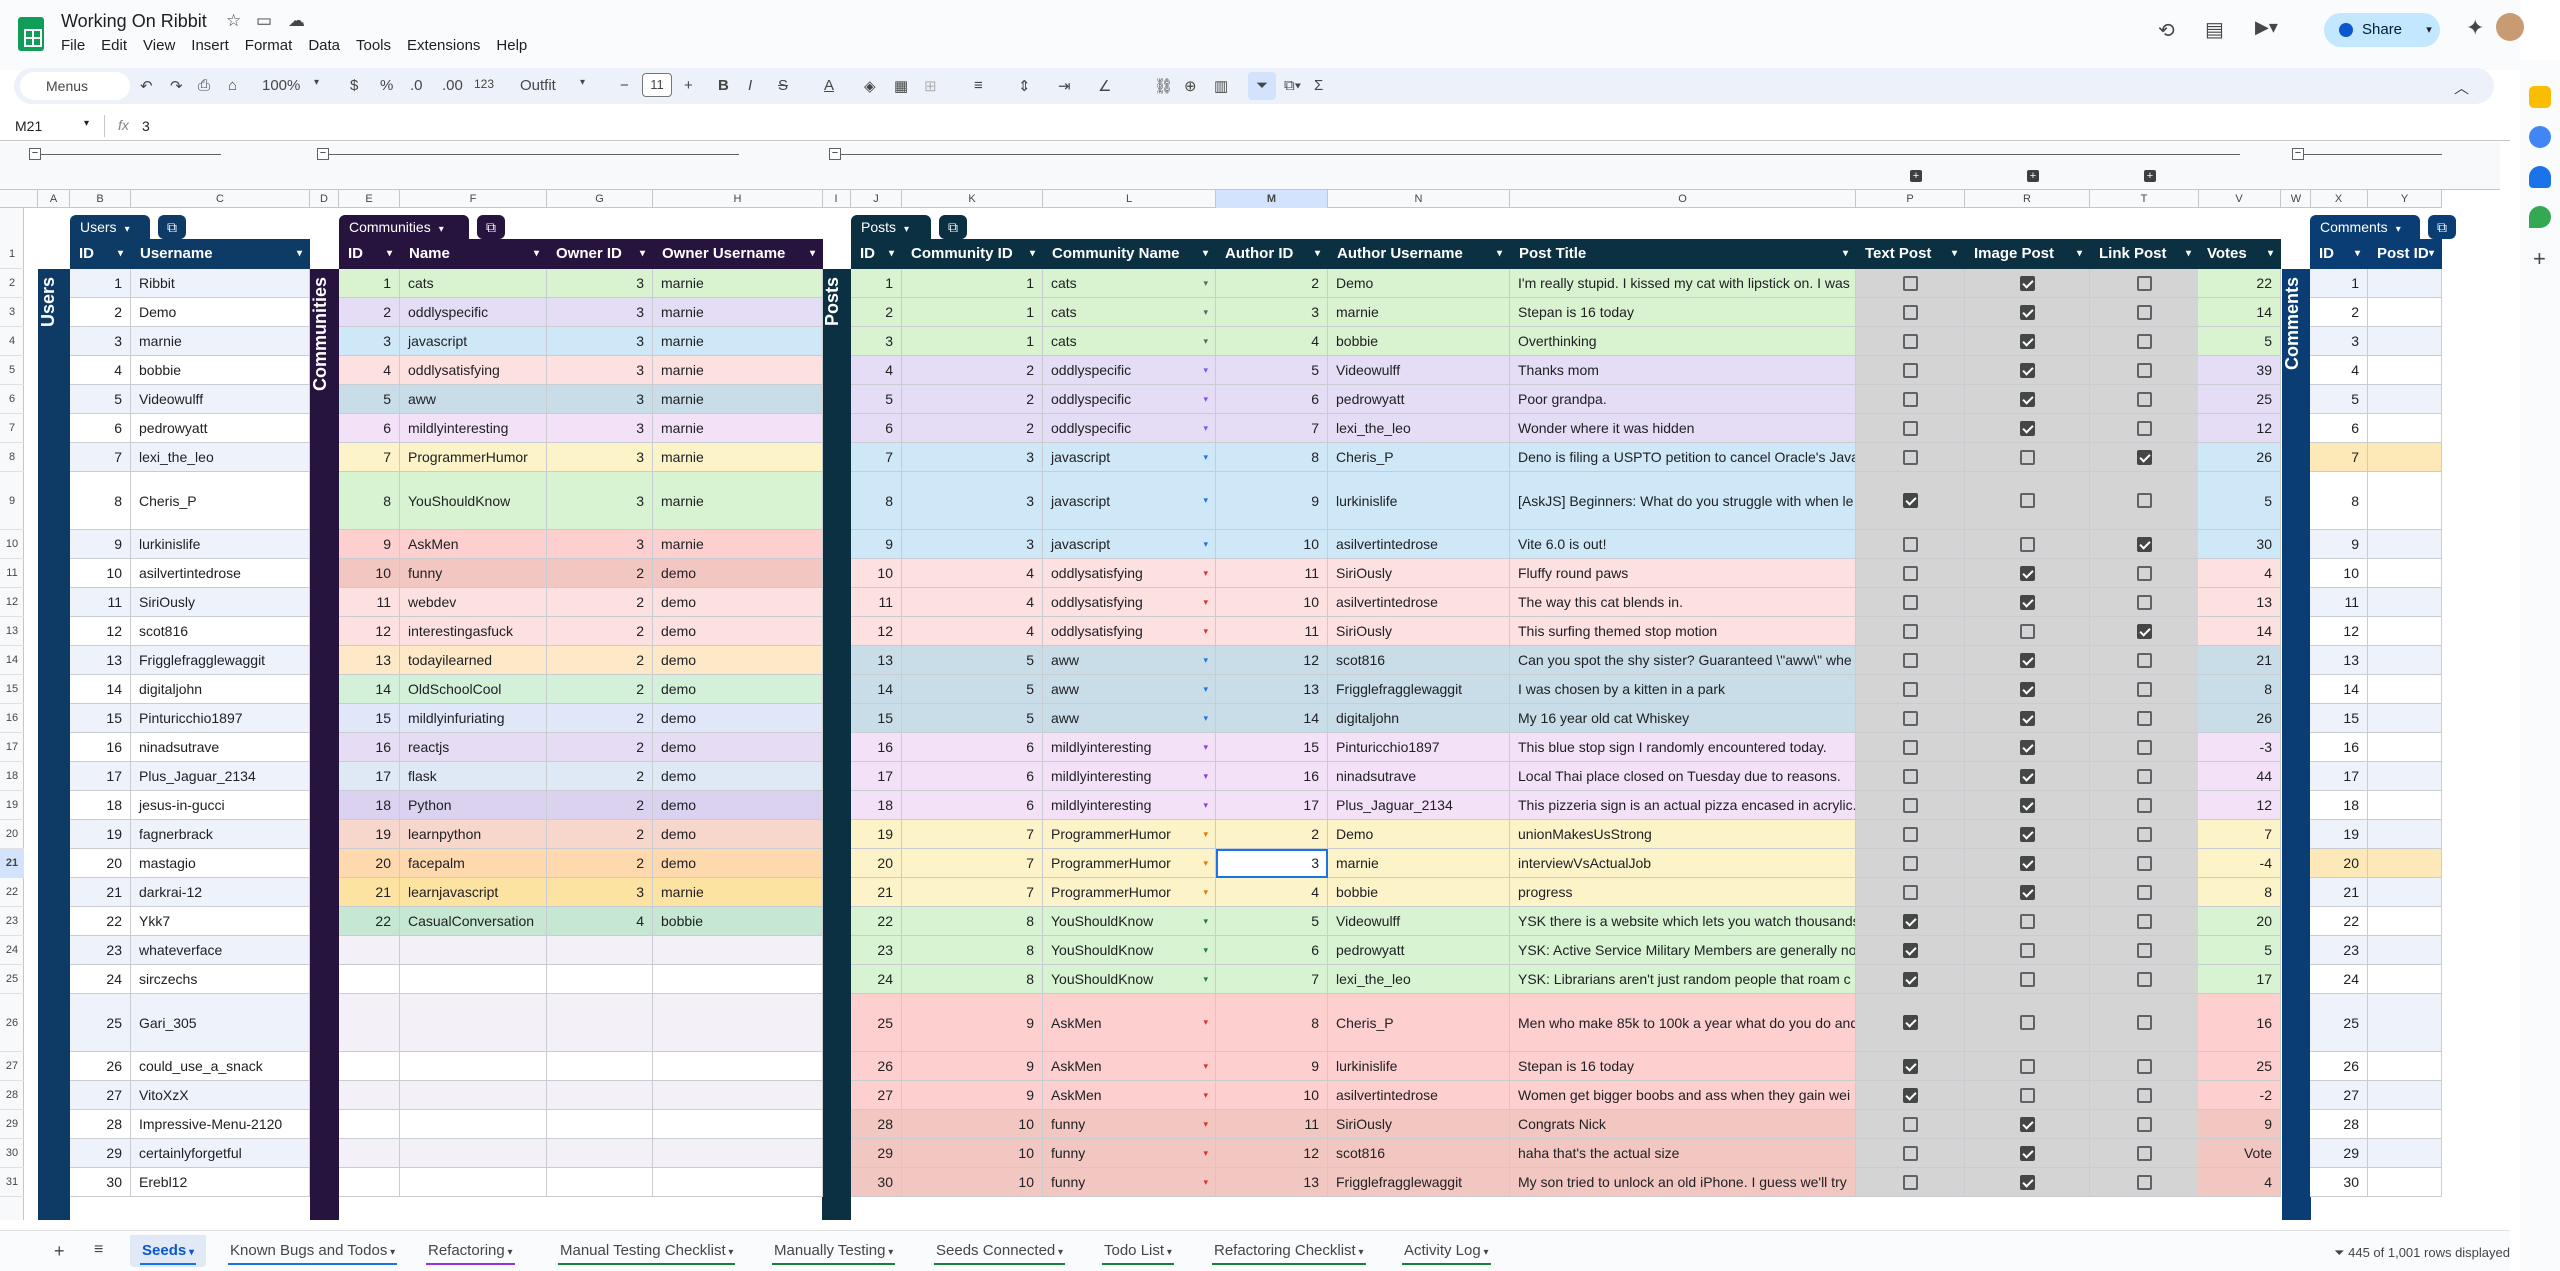  What do you see at coordinates (2339, 805) in the screenshot?
I see `comments-id-cell: 18` at bounding box center [2339, 805].